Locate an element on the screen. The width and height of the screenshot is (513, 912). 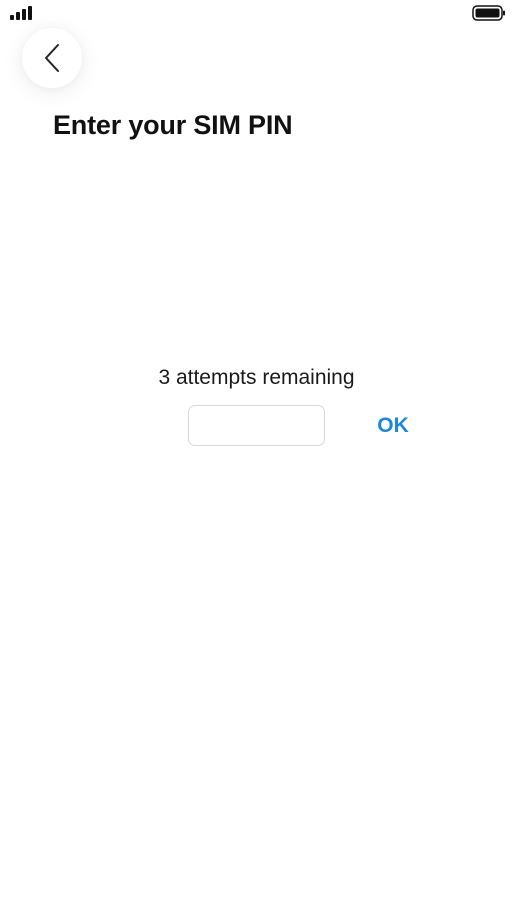
back-button is located at coordinates (52, 58).